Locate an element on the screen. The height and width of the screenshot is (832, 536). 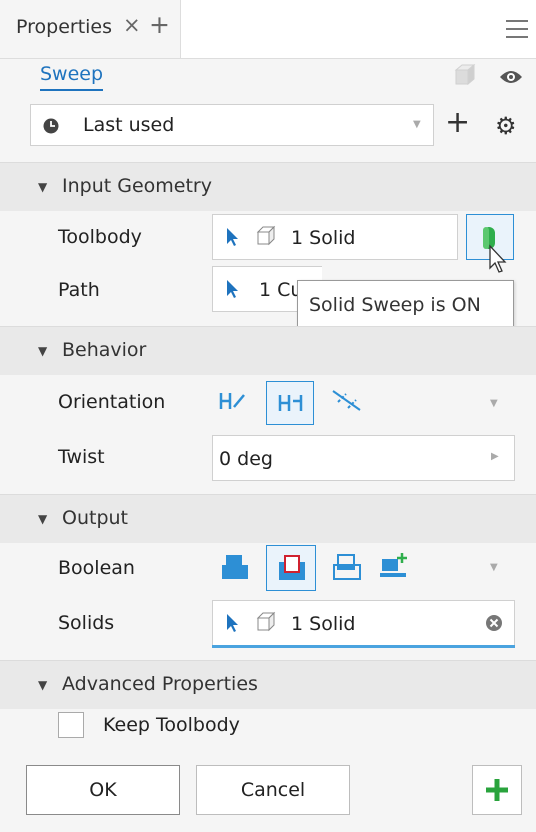
gear-icon: ⚙ is located at coordinates (506, 126).